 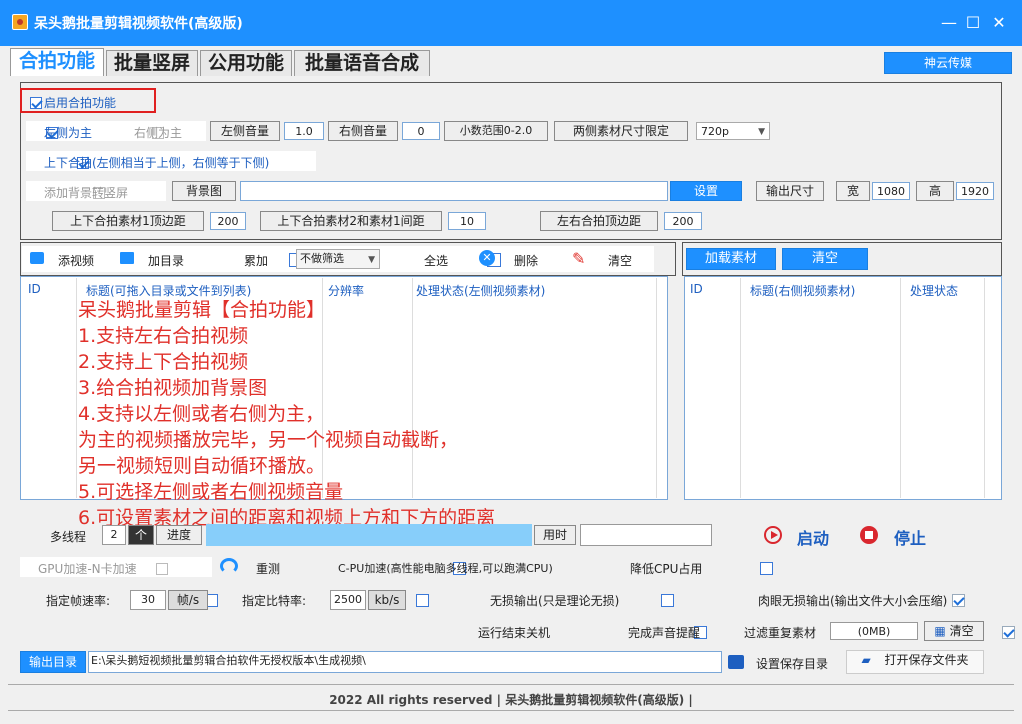 I want to click on left-col-status: 处理状态(左侧视频素材), so click(x=480, y=290).